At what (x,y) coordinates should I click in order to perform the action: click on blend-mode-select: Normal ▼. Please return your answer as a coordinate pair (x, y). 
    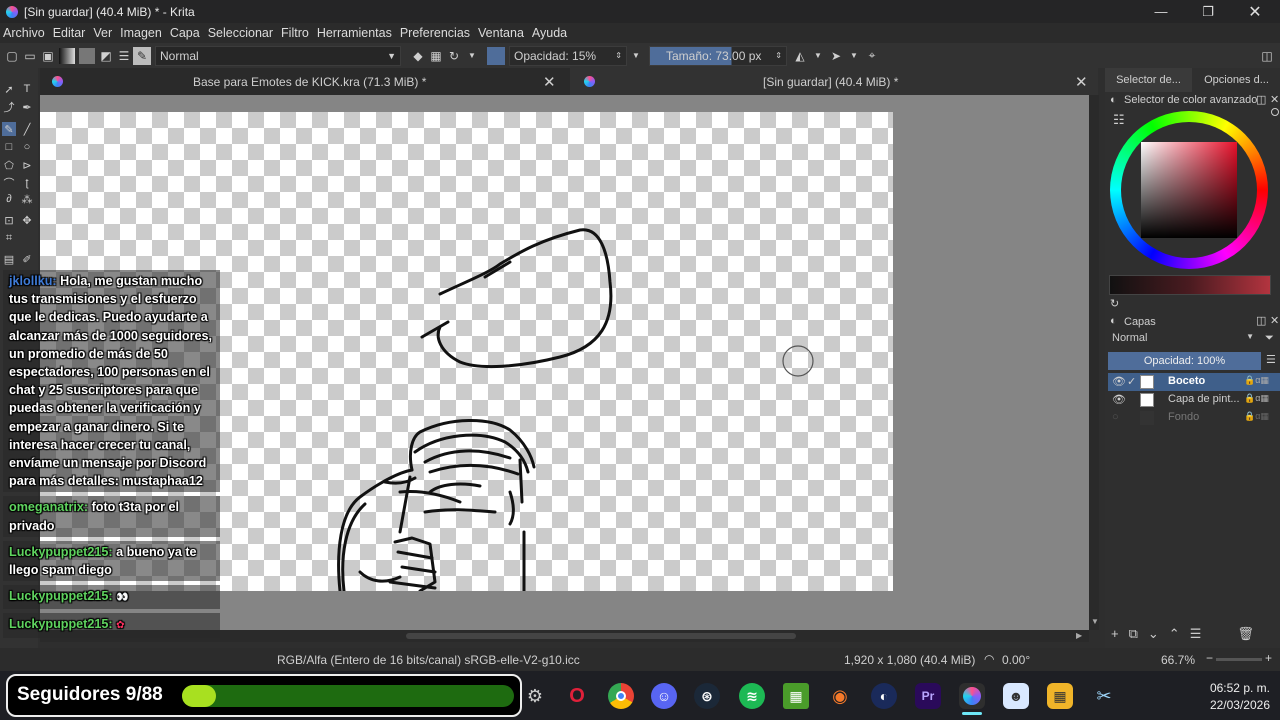
    Looking at the image, I should click on (278, 55).